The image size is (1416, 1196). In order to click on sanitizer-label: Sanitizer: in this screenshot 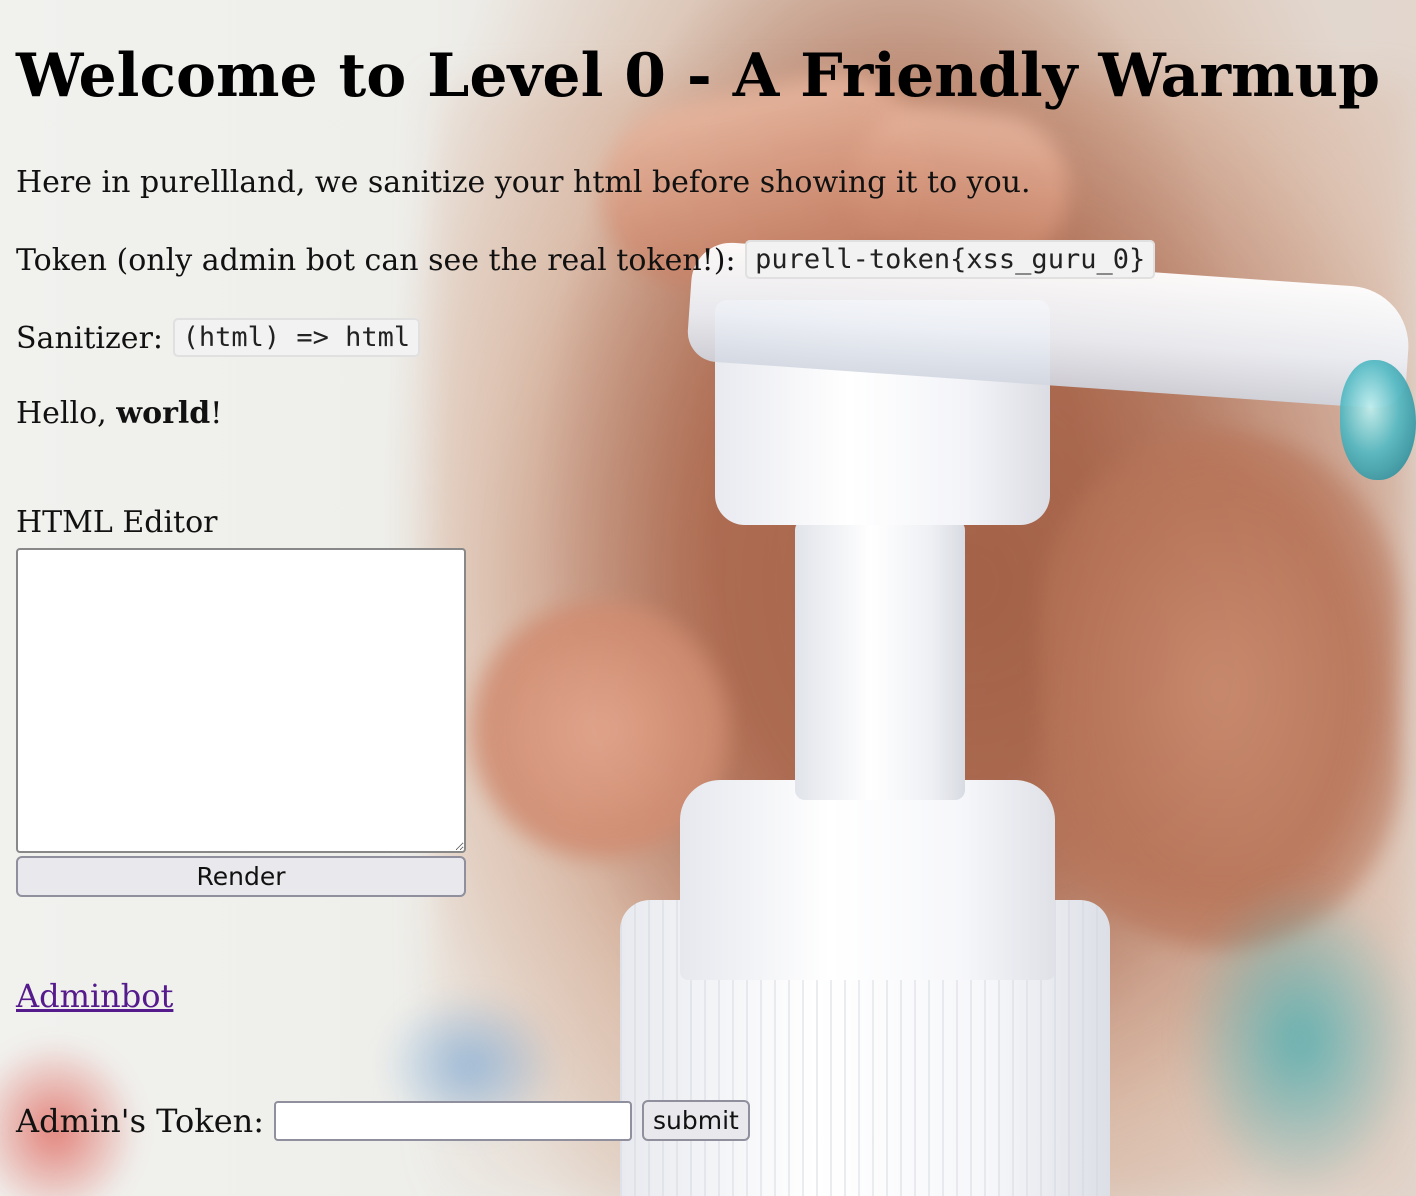, I will do `click(94, 338)`.